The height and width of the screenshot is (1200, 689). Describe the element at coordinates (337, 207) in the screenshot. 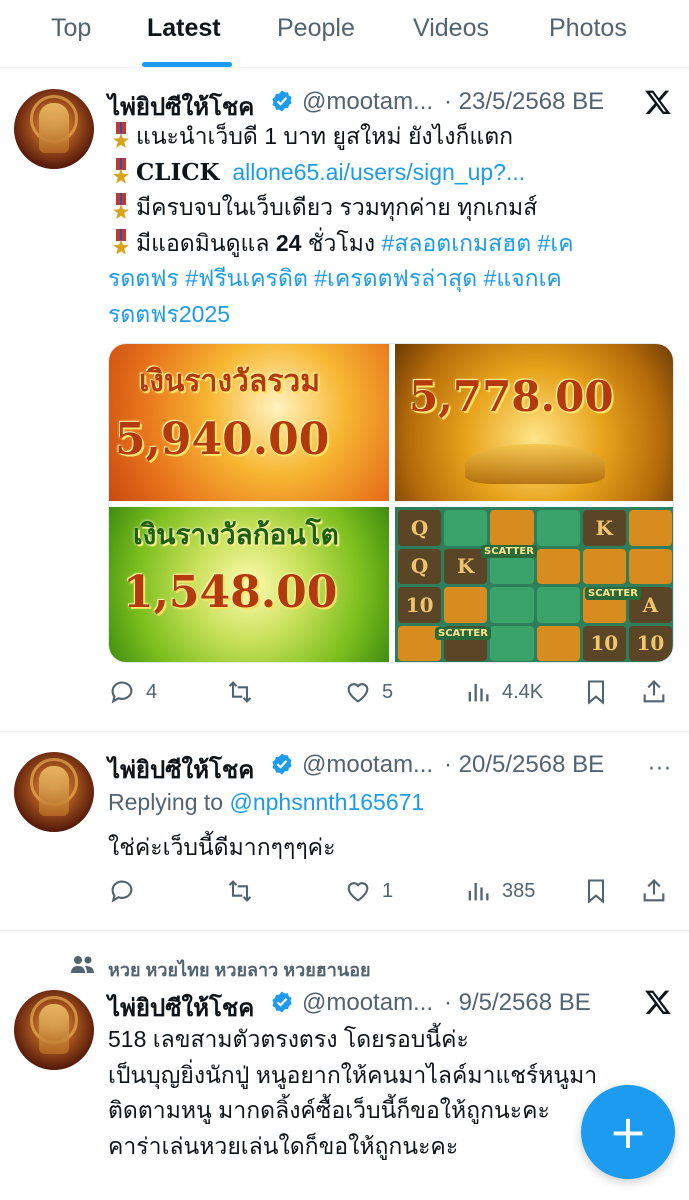

I see `post-text: มีครบจบในเว็บเดียว รวมทุกค่าย ทุกเกมส์` at that location.